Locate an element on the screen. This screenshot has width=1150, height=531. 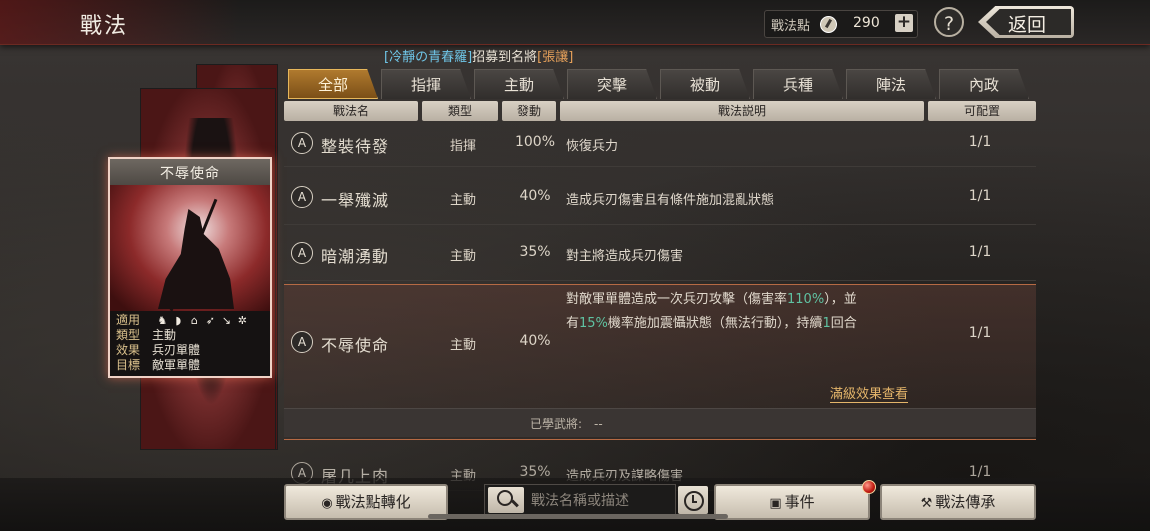
tactic-name: 不辱使命 is located at coordinates (355, 345).